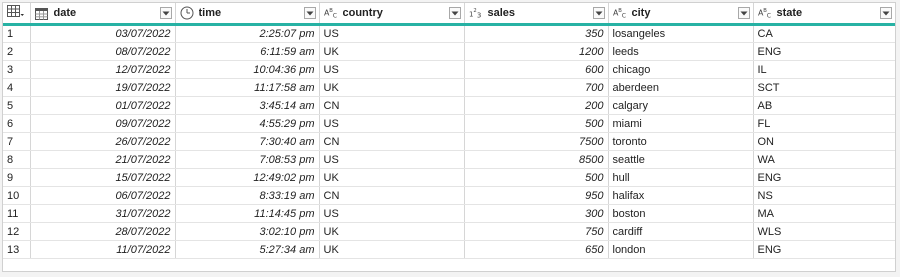 The height and width of the screenshot is (277, 900). I want to click on cell-date: 08/07/2022, so click(103, 51).